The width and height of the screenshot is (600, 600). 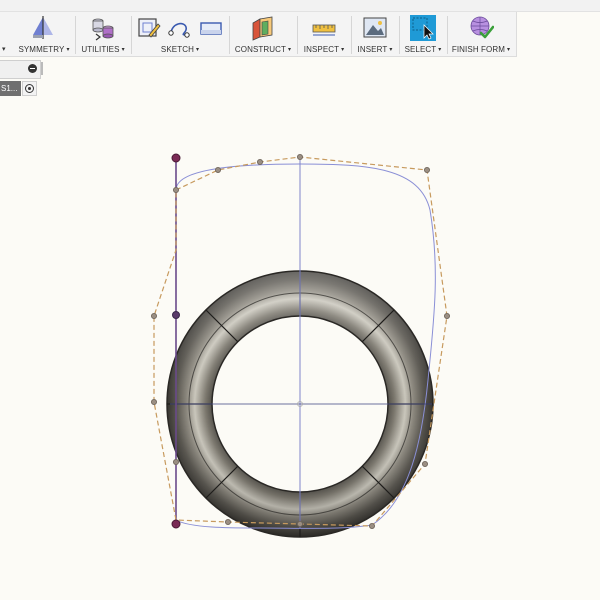 What do you see at coordinates (176, 158) in the screenshot?
I see `top-endpoint-handle` at bounding box center [176, 158].